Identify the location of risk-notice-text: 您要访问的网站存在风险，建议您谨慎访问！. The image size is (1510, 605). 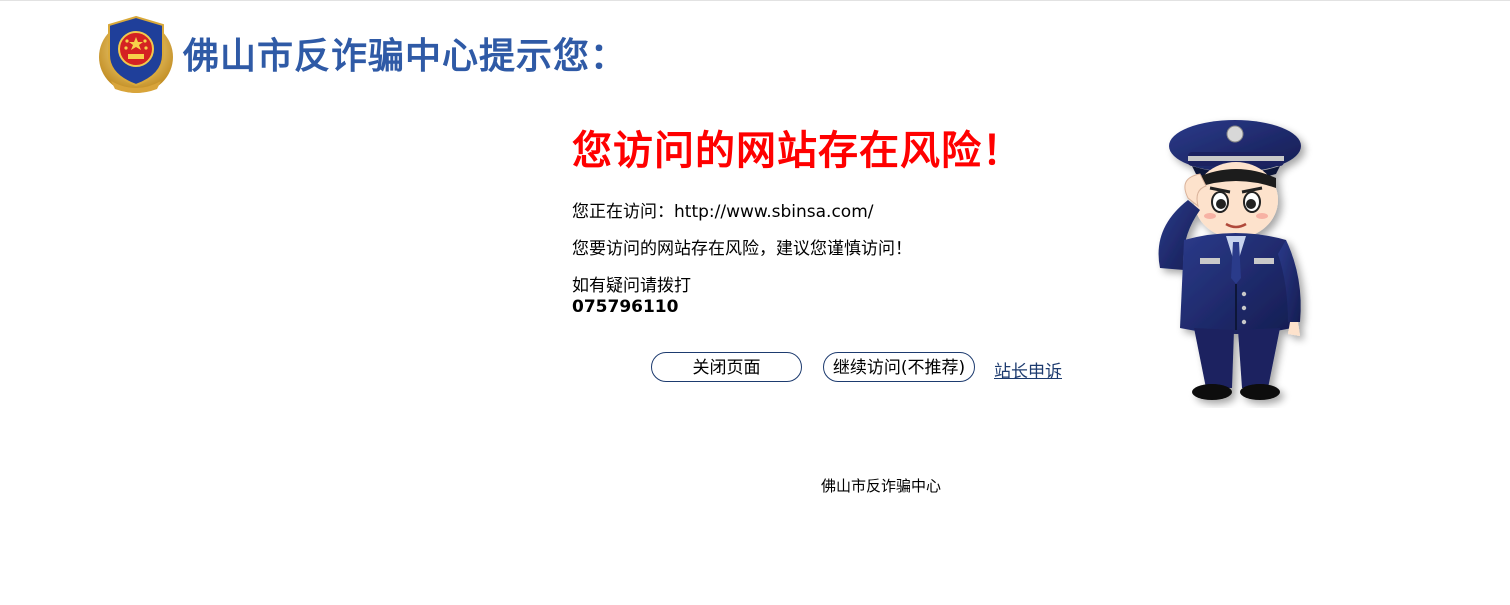
(742, 249).